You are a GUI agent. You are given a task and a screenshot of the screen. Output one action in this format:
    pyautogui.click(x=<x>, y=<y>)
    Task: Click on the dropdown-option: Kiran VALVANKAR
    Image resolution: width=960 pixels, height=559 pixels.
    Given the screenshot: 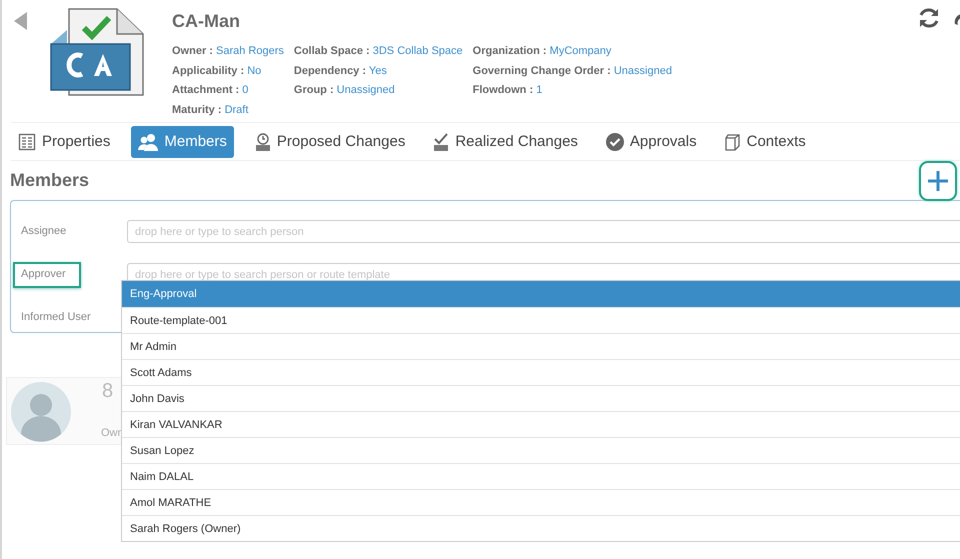 What is the action you would take?
    pyautogui.click(x=541, y=424)
    